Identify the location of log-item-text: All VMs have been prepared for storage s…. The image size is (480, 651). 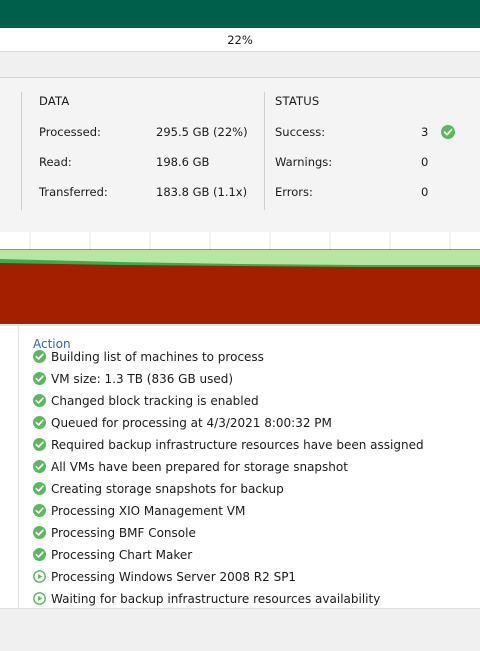
(199, 467).